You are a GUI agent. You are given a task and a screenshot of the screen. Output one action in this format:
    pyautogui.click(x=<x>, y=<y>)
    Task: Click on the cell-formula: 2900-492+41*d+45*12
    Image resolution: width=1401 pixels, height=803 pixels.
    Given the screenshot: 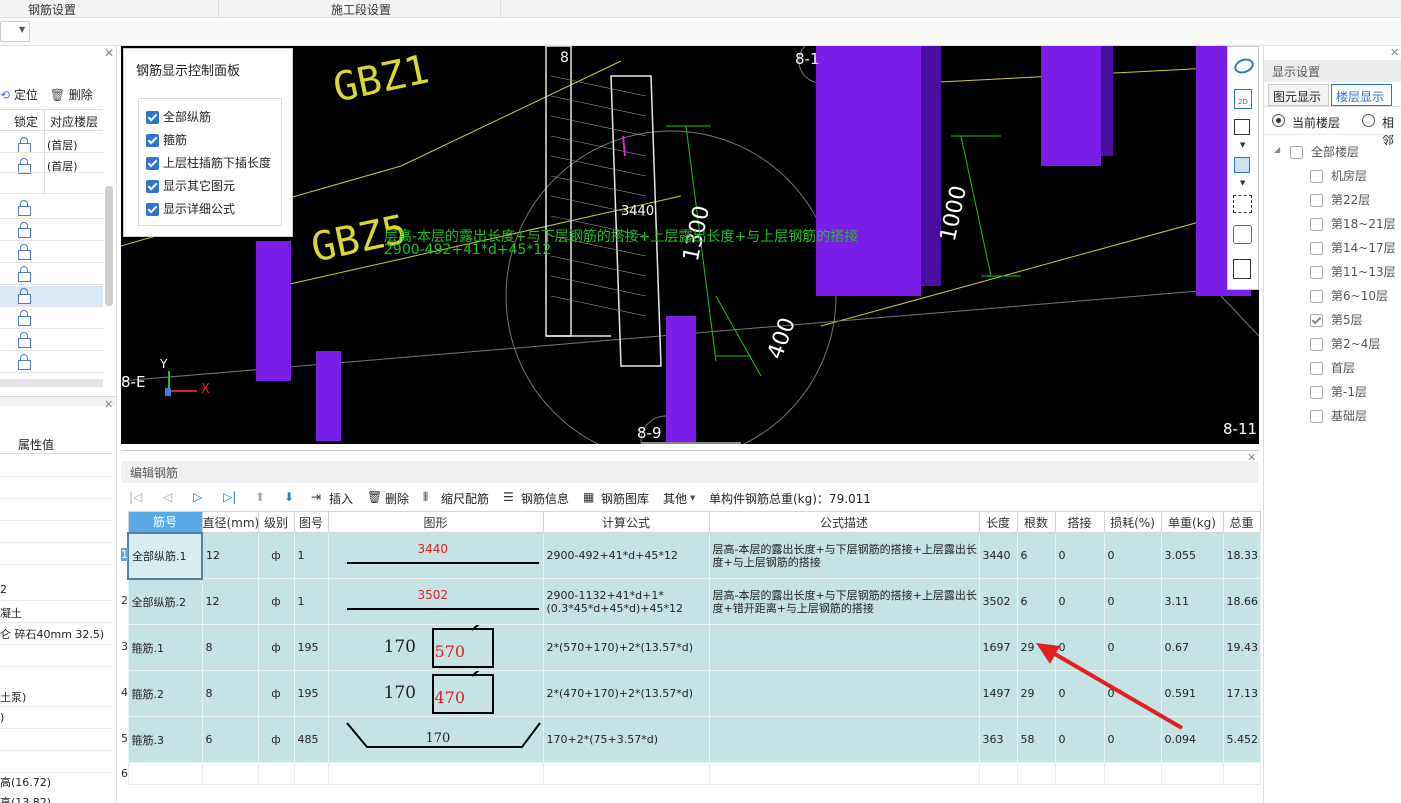 What is the action you would take?
    pyautogui.click(x=626, y=555)
    